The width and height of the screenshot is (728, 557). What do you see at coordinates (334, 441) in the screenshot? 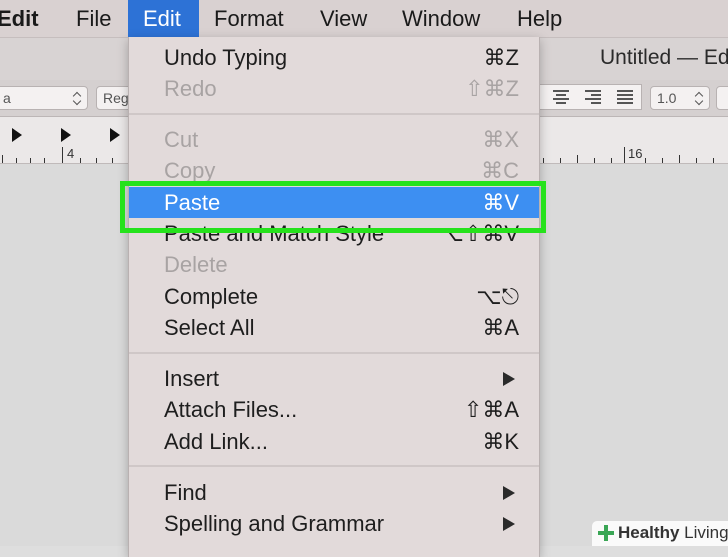
I see `menu-item-add-link: Add Link... ⌘K` at bounding box center [334, 441].